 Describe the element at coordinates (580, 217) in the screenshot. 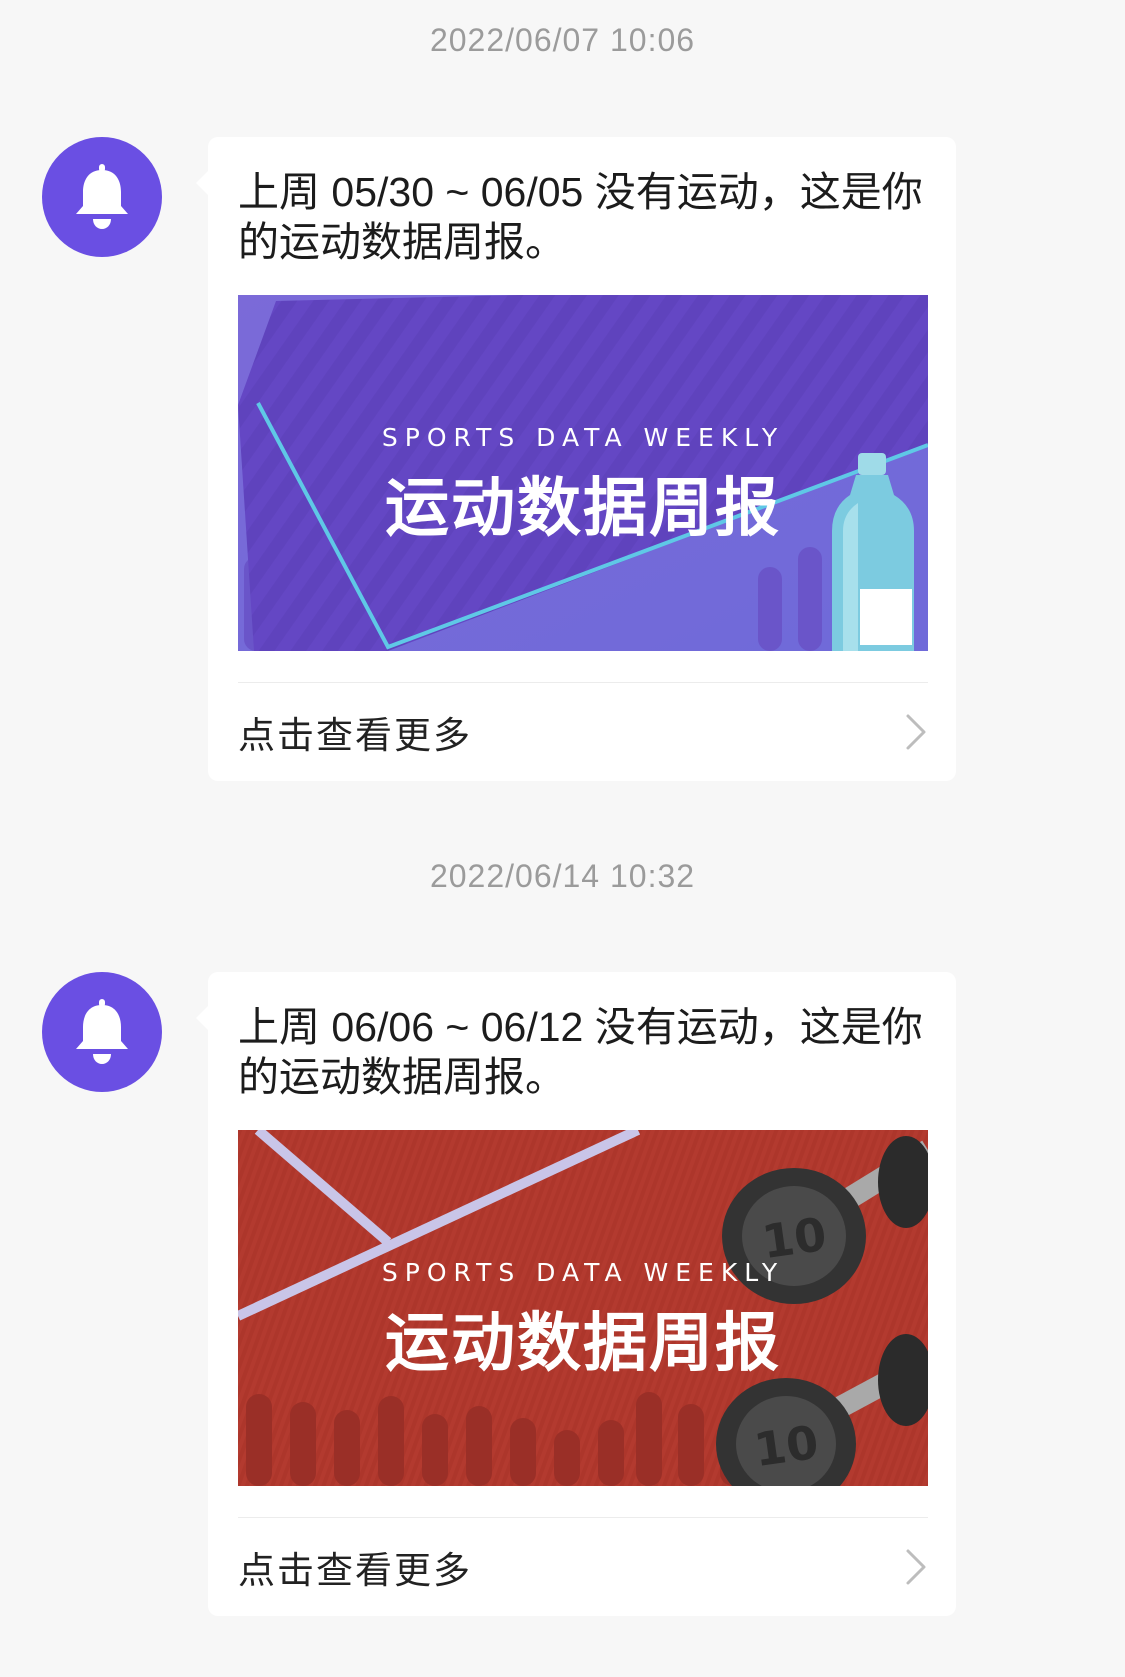

I see `message-text: 上周 05/30 ~ 06/05 没有运动，这是你的运动数据周报。` at that location.